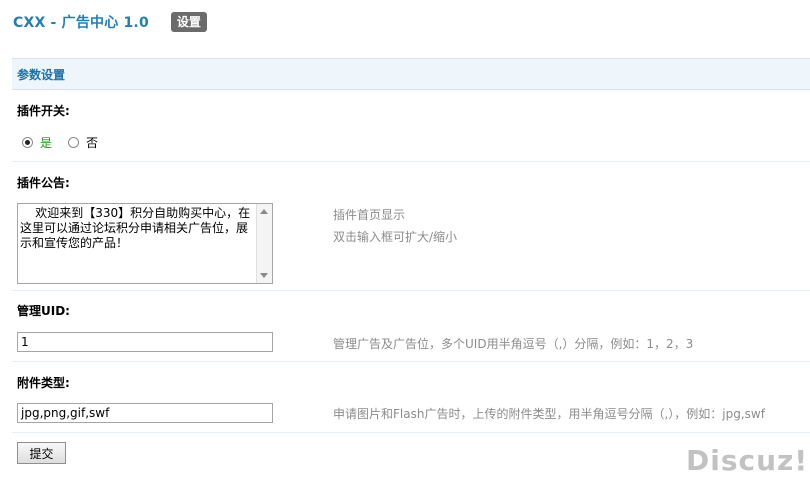 Image resolution: width=810 pixels, height=486 pixels. I want to click on page-header: CXX - 广告中心 1.0 设置, so click(110, 22).